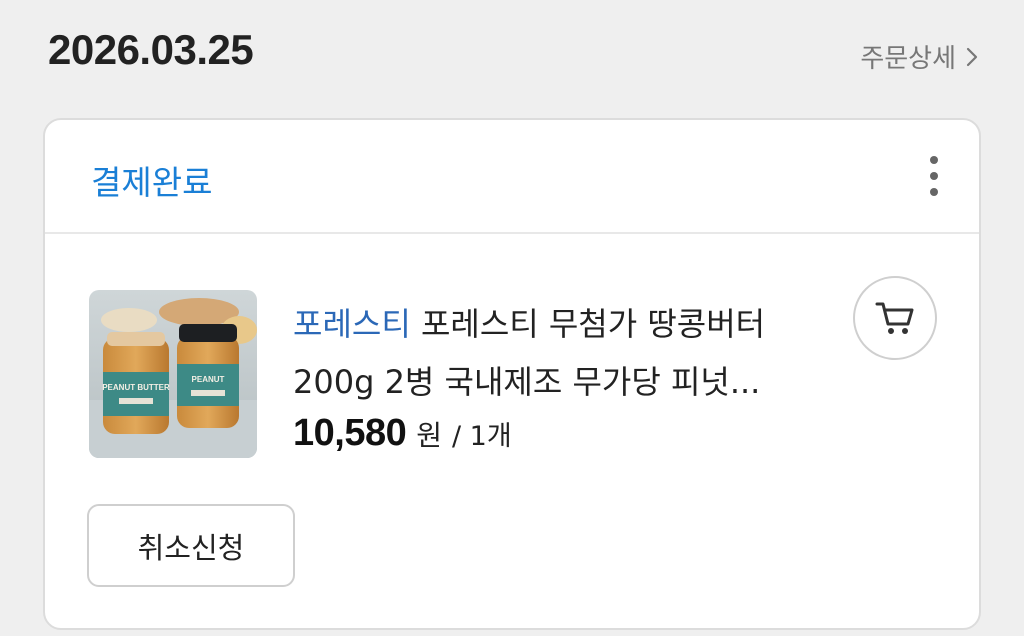 This screenshot has width=1024, height=636. Describe the element at coordinates (934, 176) in the screenshot. I see `more-vertical-icon` at that location.